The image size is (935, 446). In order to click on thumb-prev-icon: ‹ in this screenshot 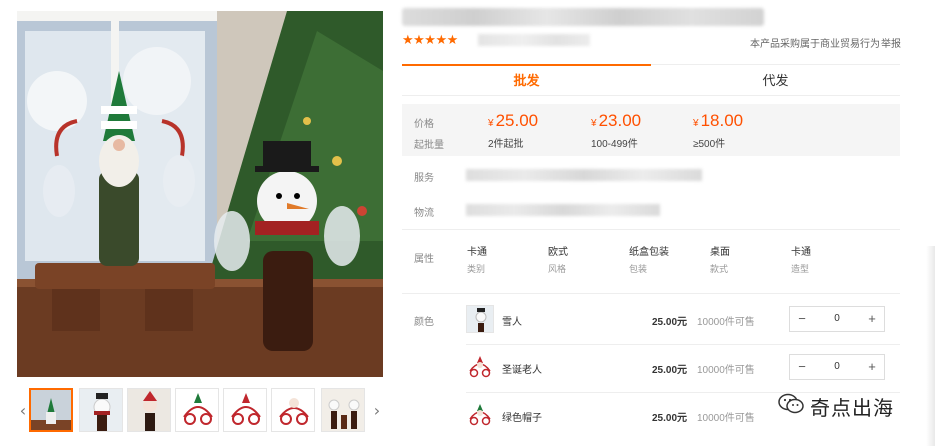, I will do `click(23, 411)`.